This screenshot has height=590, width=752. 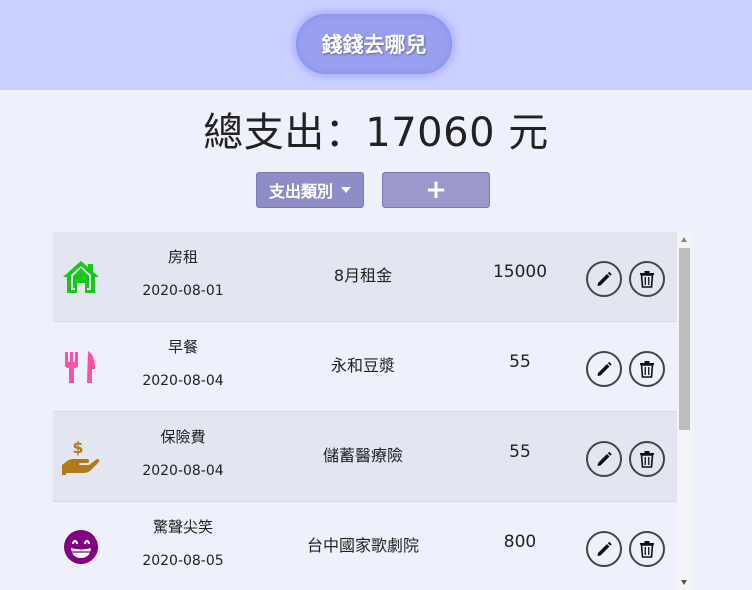 What do you see at coordinates (183, 561) in the screenshot?
I see `expense-date: 2020-08-05` at bounding box center [183, 561].